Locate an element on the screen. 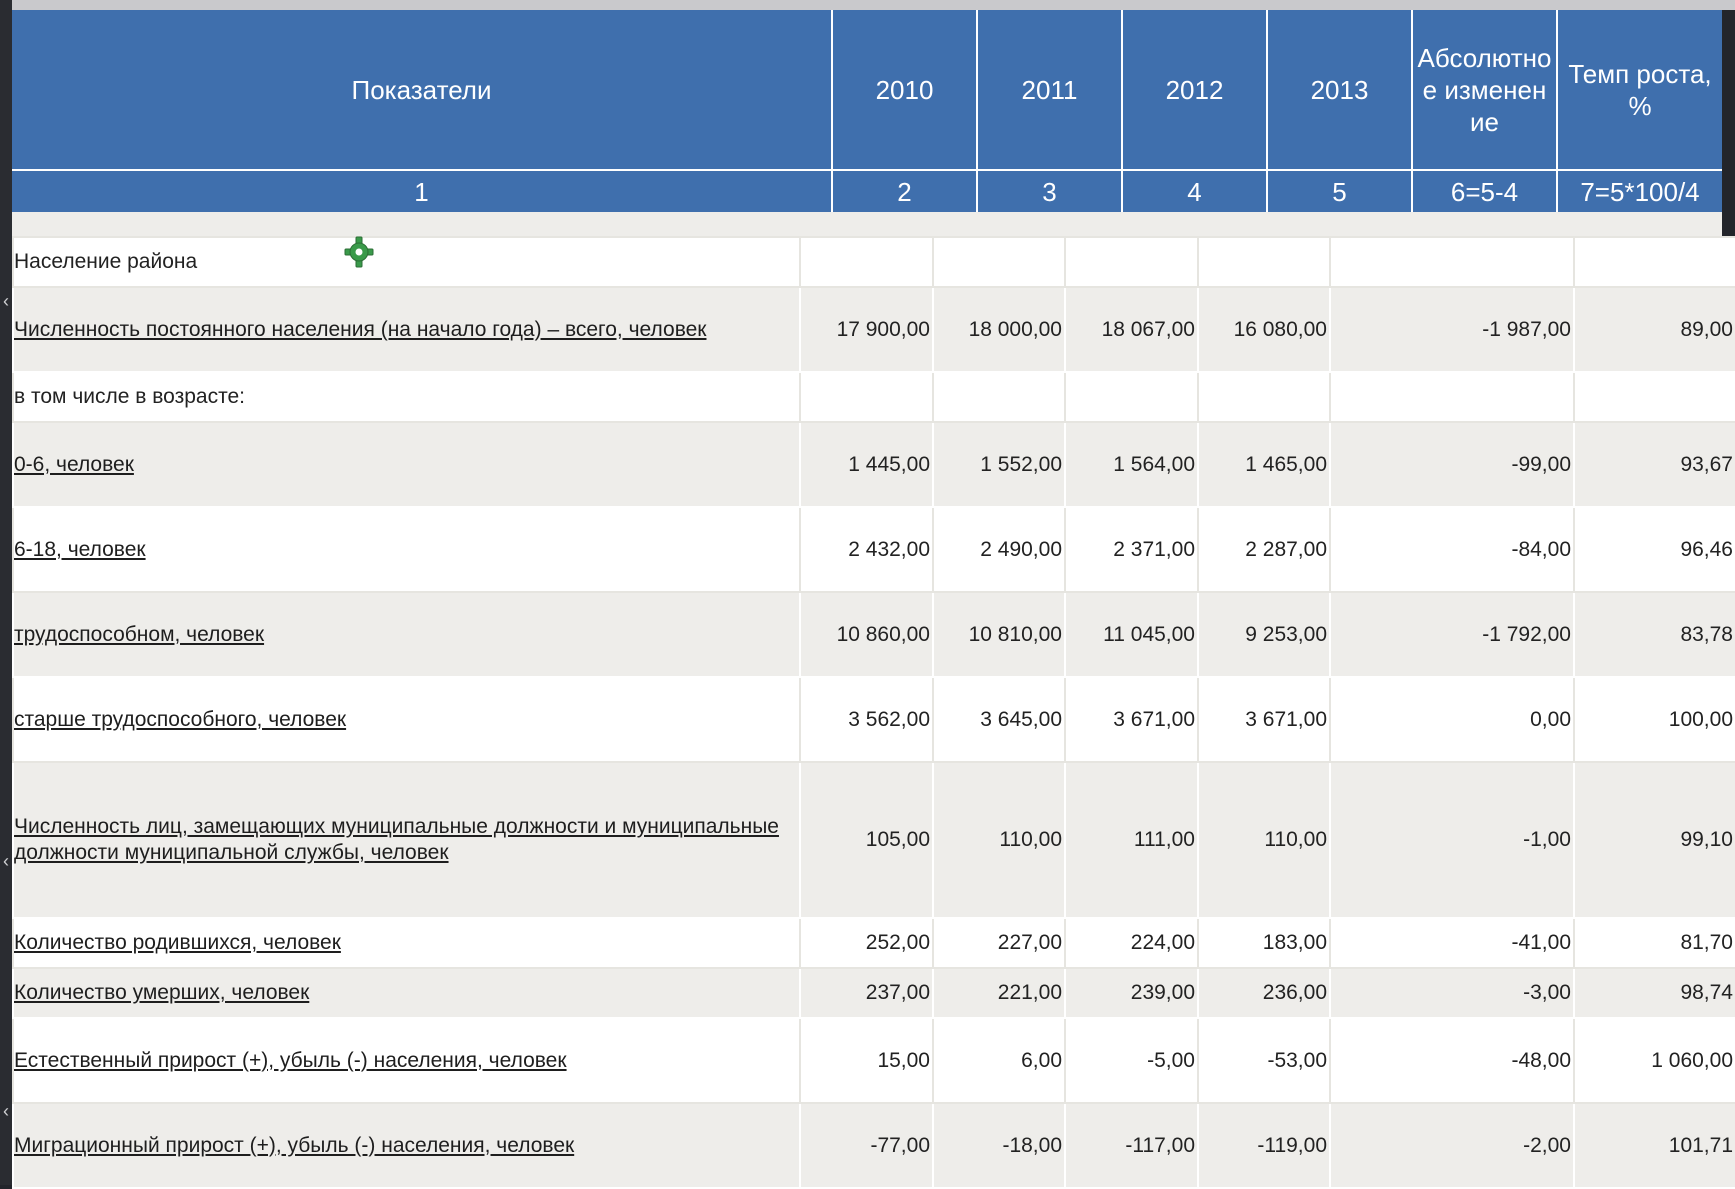 This screenshot has height=1189, width=1735. table-cell: 2 432,00 is located at coordinates (866, 549).